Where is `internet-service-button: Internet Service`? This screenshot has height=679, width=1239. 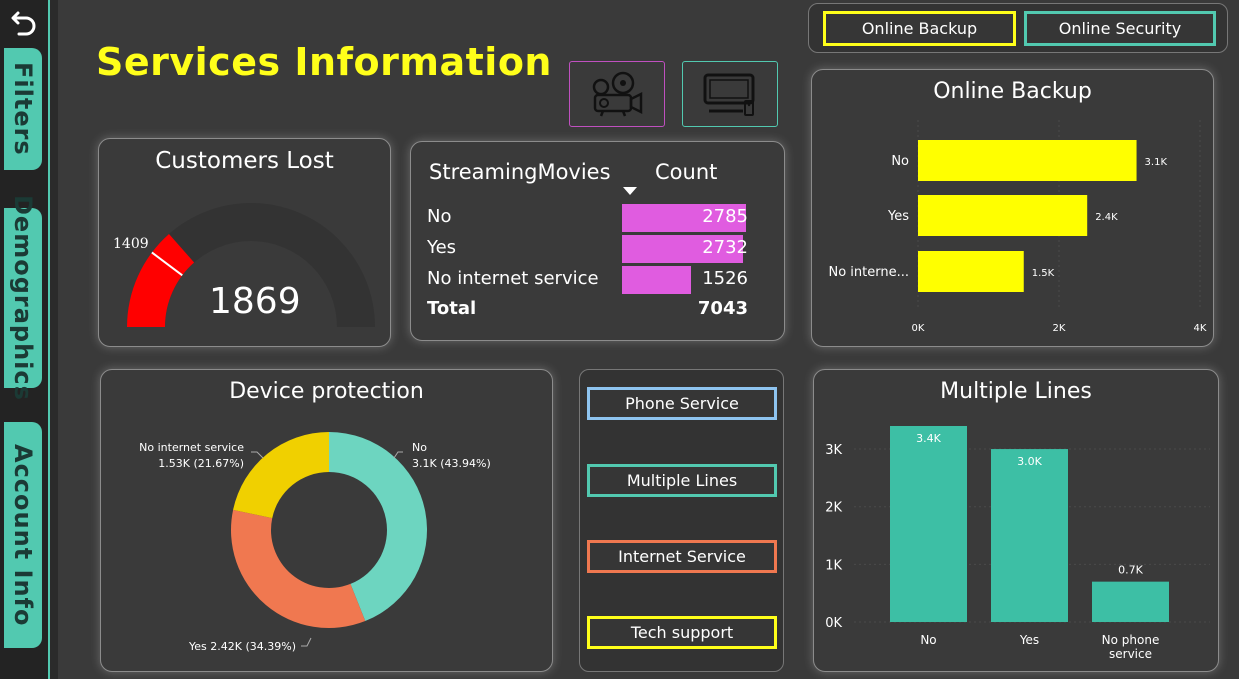
internet-service-button: Internet Service is located at coordinates (682, 556).